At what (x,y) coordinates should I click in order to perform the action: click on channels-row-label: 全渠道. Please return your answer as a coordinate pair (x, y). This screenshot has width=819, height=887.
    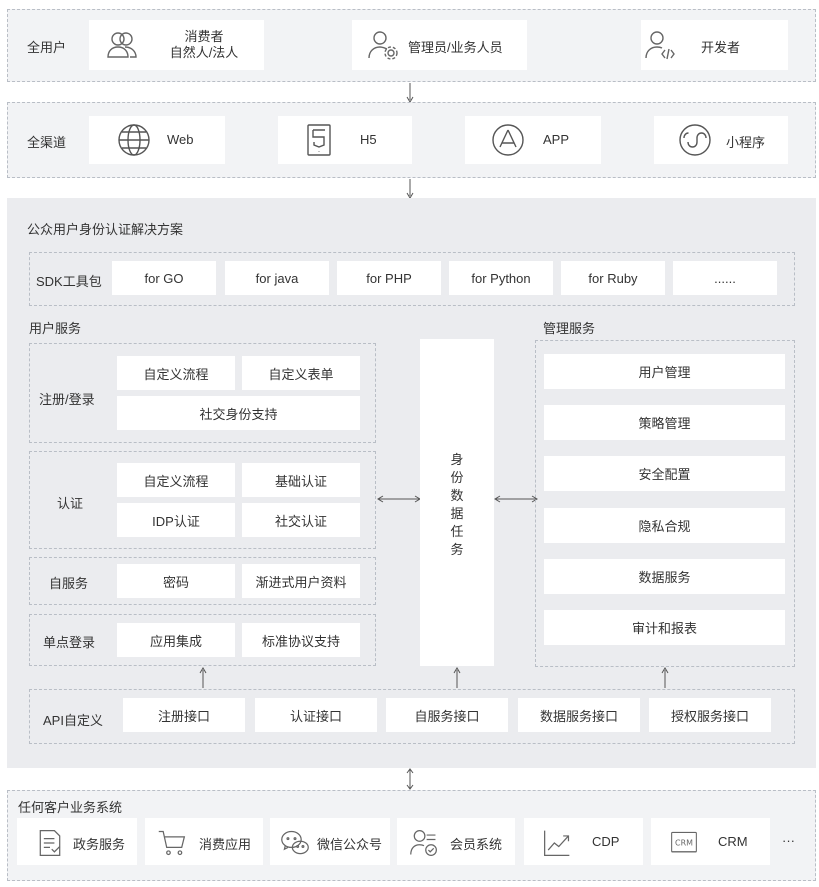
    Looking at the image, I should click on (47, 142).